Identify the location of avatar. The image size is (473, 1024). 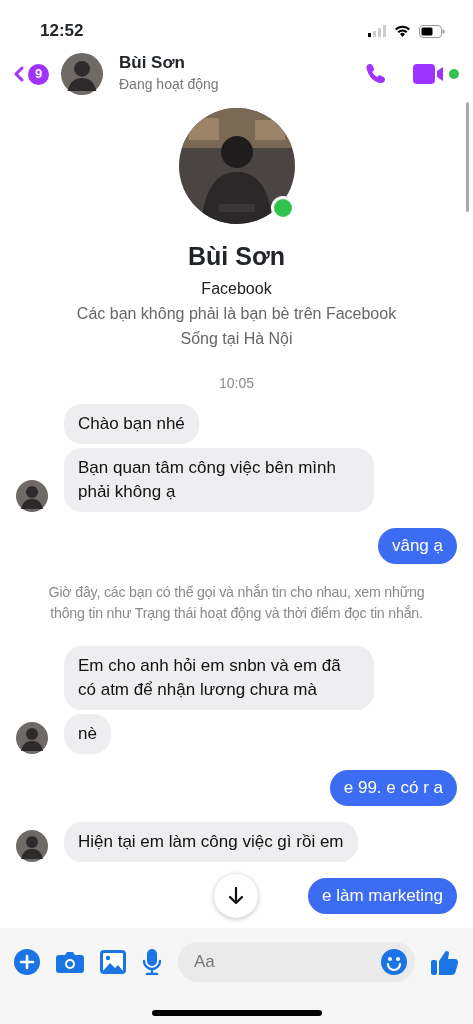
(82, 74).